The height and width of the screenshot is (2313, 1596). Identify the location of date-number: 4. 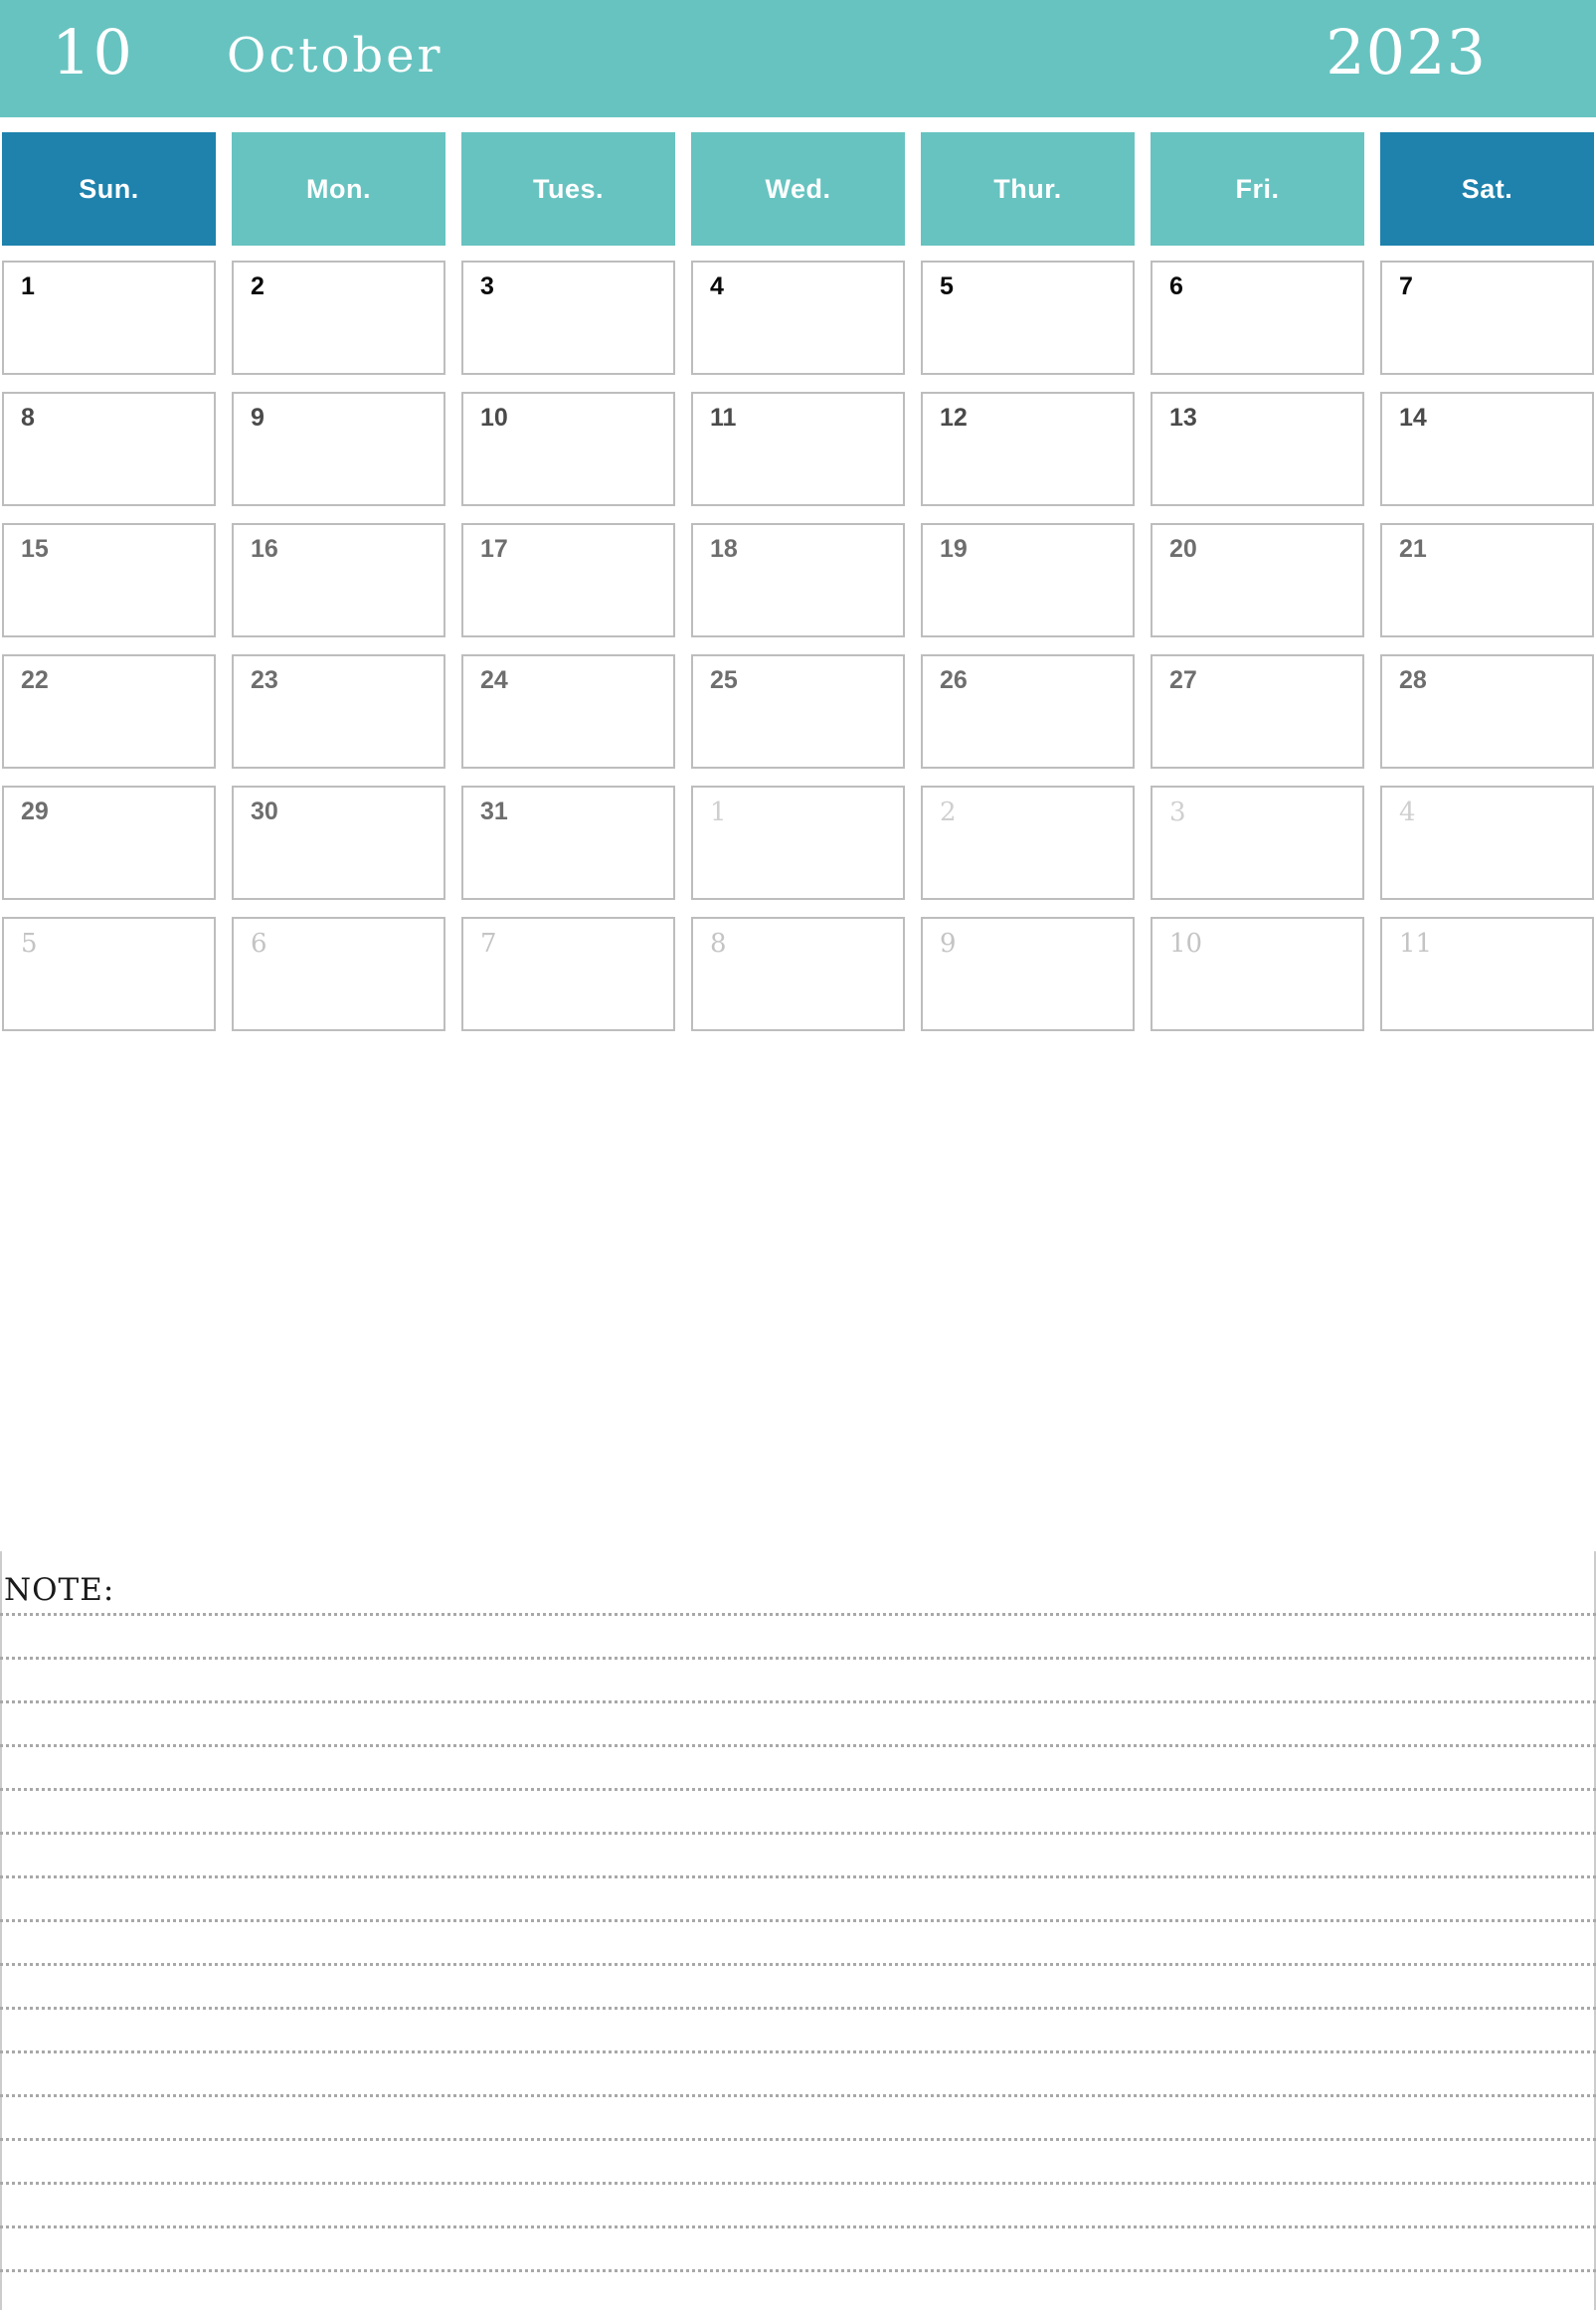
(717, 286).